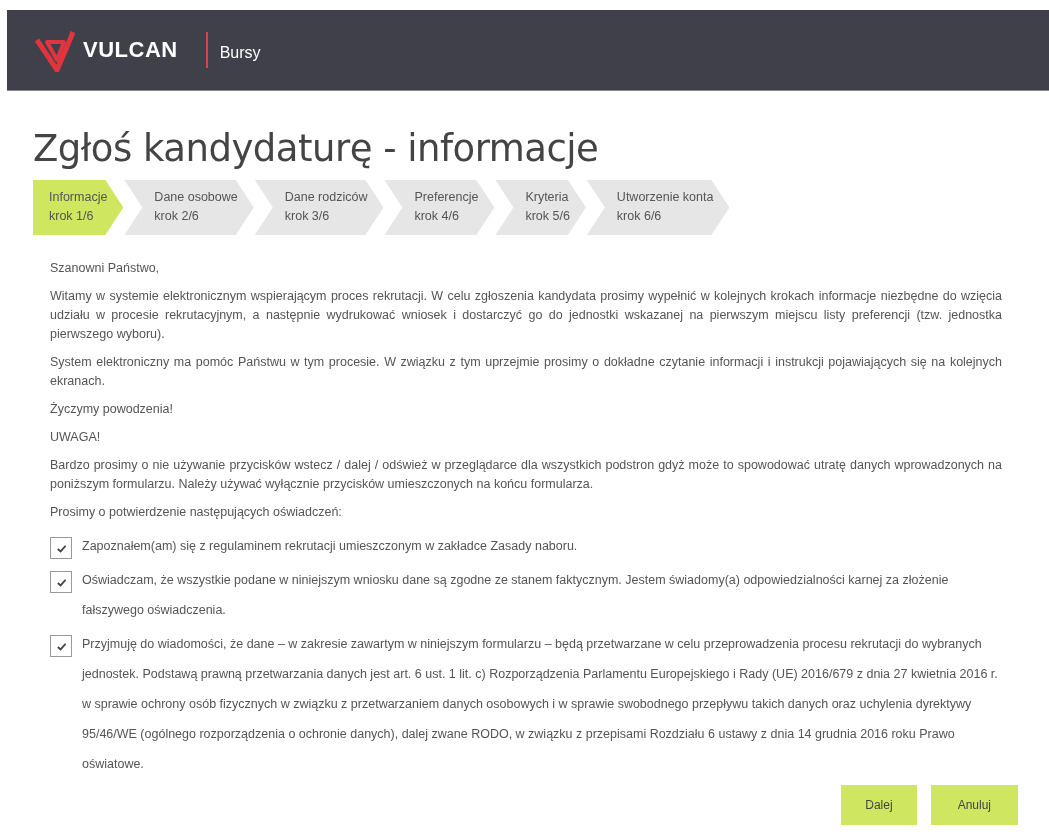 The height and width of the screenshot is (837, 1049). What do you see at coordinates (879, 805) in the screenshot?
I see `action-button: Dalej` at bounding box center [879, 805].